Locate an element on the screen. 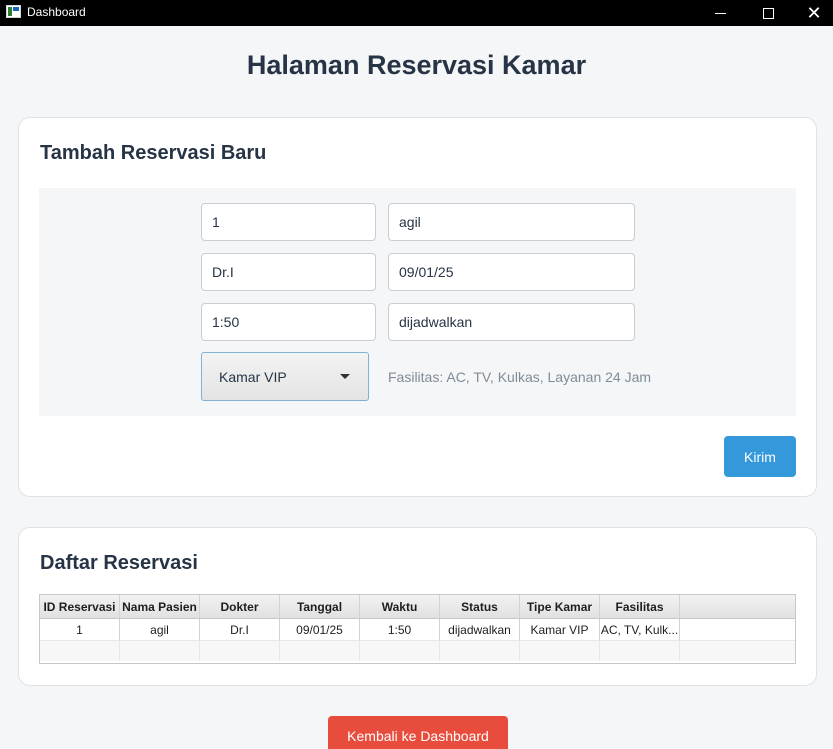 This screenshot has height=749, width=833. close-icon: ✕ is located at coordinates (814, 12).